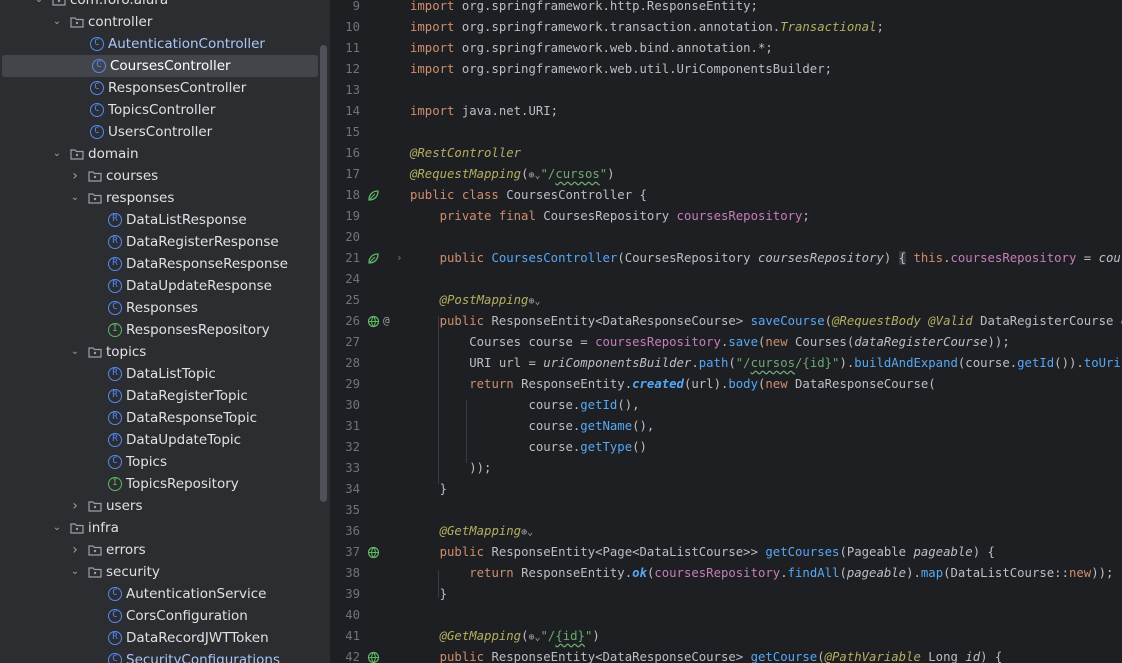  I want to click on tree-item-autenticationservice: C AutenticationService, so click(159, 594).